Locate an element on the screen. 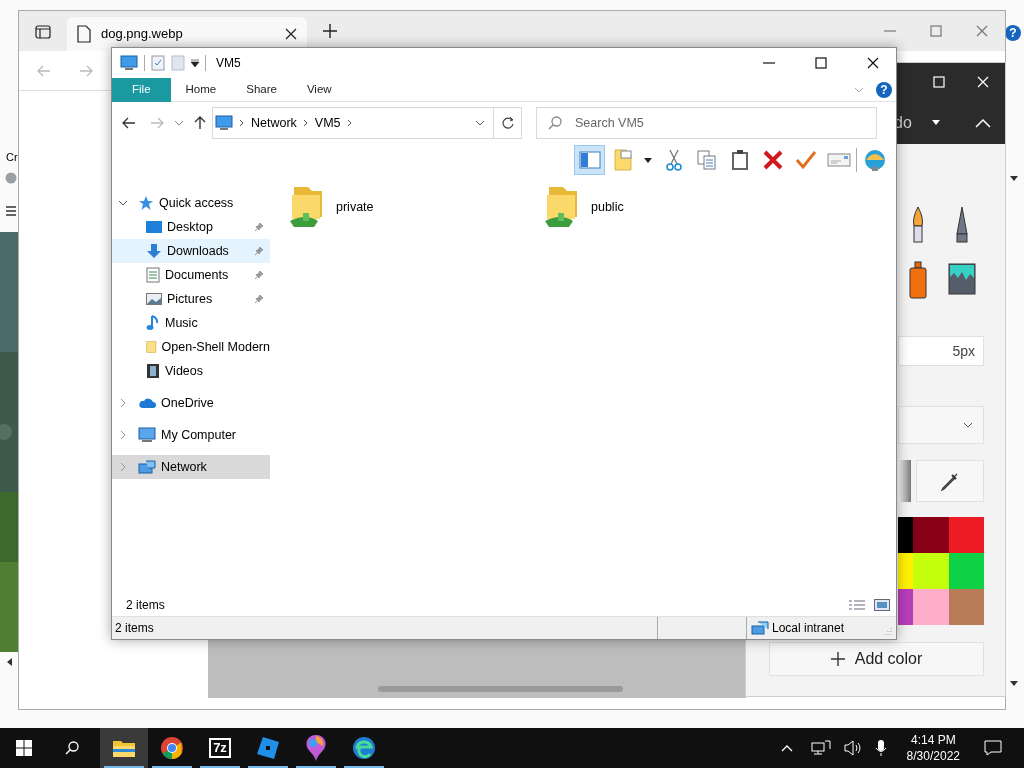 Image resolution: width=1024 pixels, height=768 pixels. checkmark-icon is located at coordinates (805, 160).